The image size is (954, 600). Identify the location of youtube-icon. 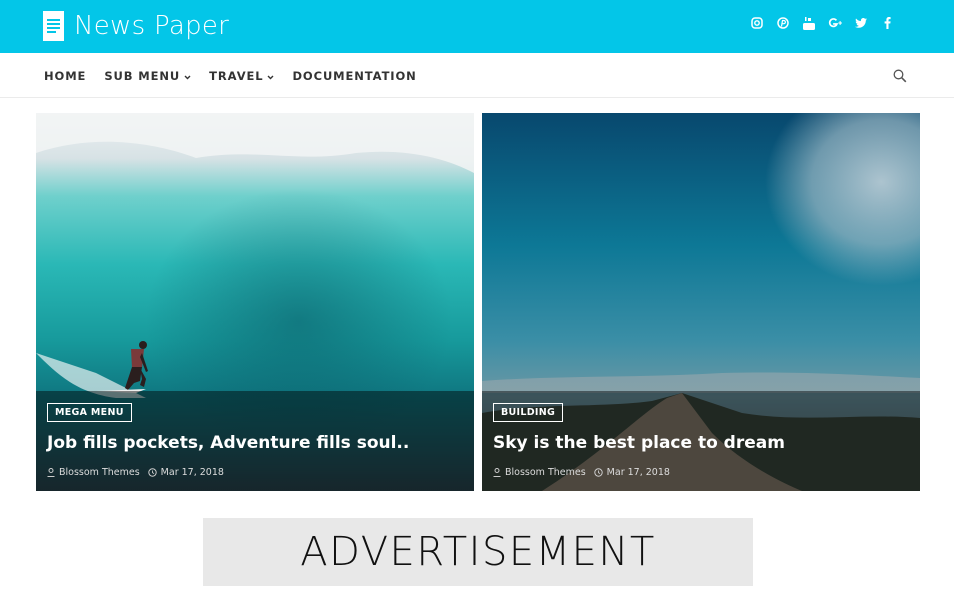
(809, 23).